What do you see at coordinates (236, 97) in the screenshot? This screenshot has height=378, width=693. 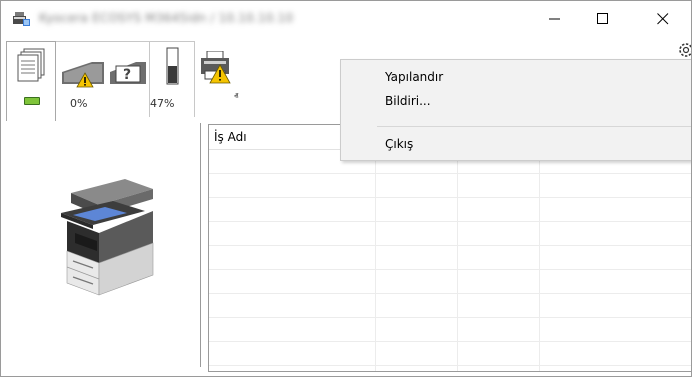 I see `collapse-icon: ⱏ` at bounding box center [236, 97].